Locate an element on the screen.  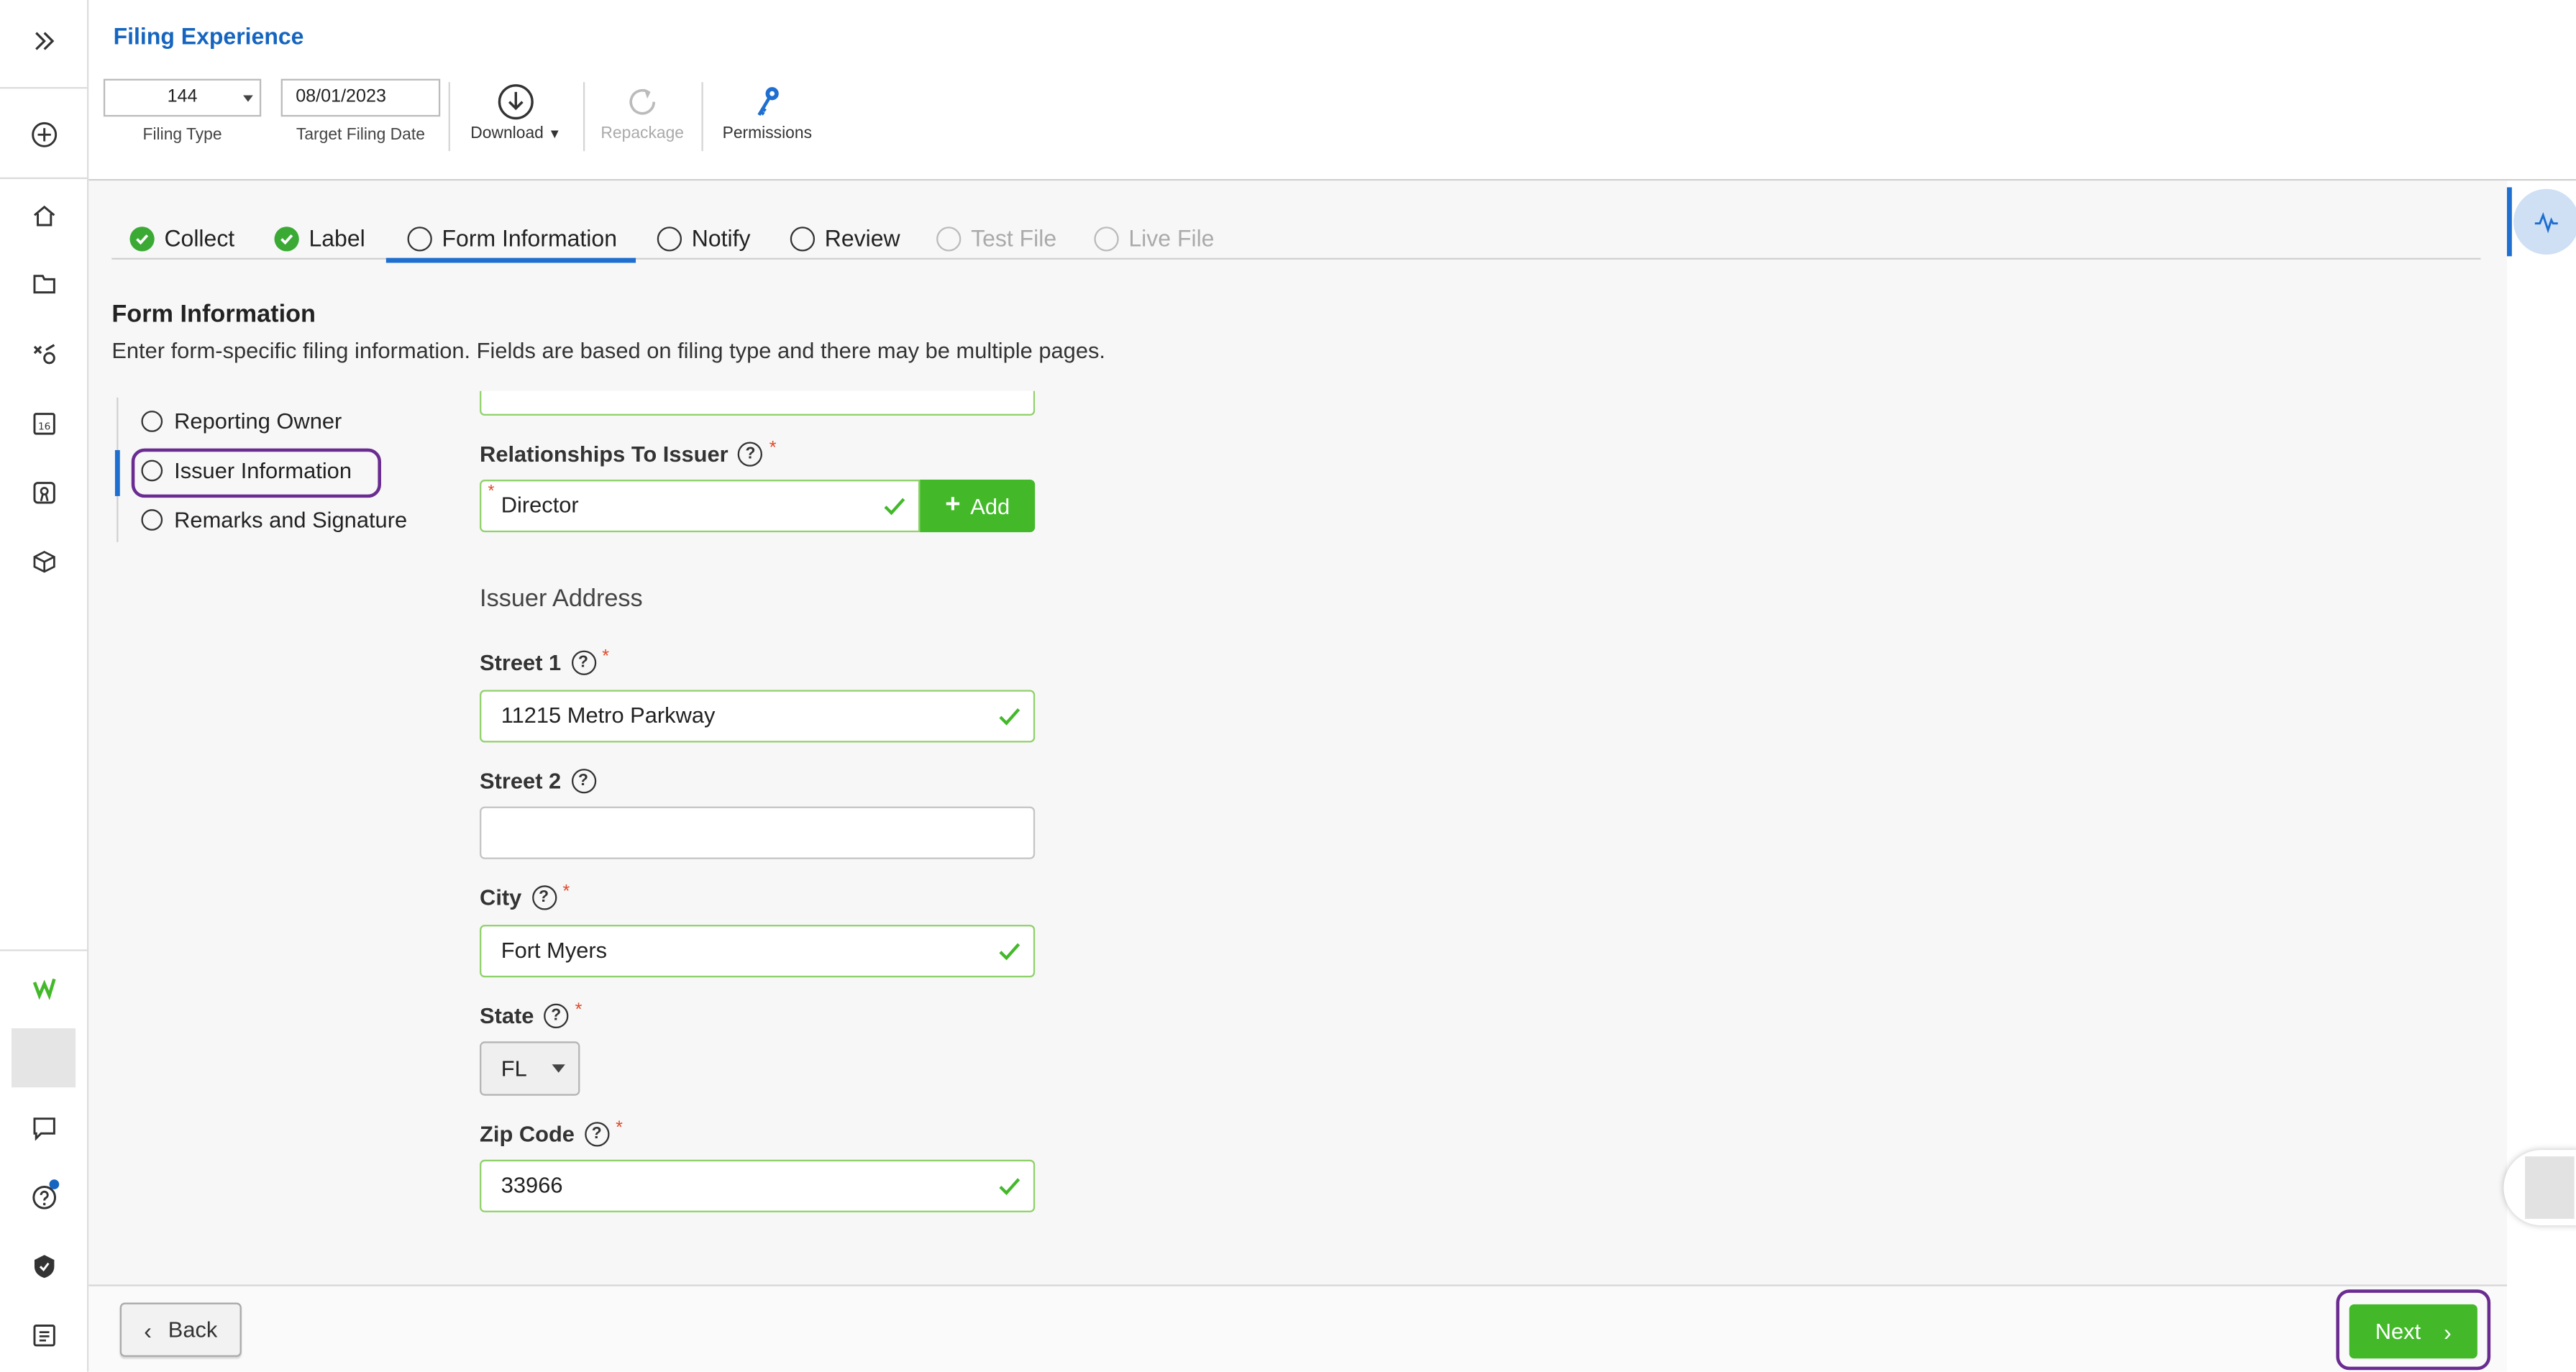
target-date-input: 08/01/2023 is located at coordinates (360, 97).